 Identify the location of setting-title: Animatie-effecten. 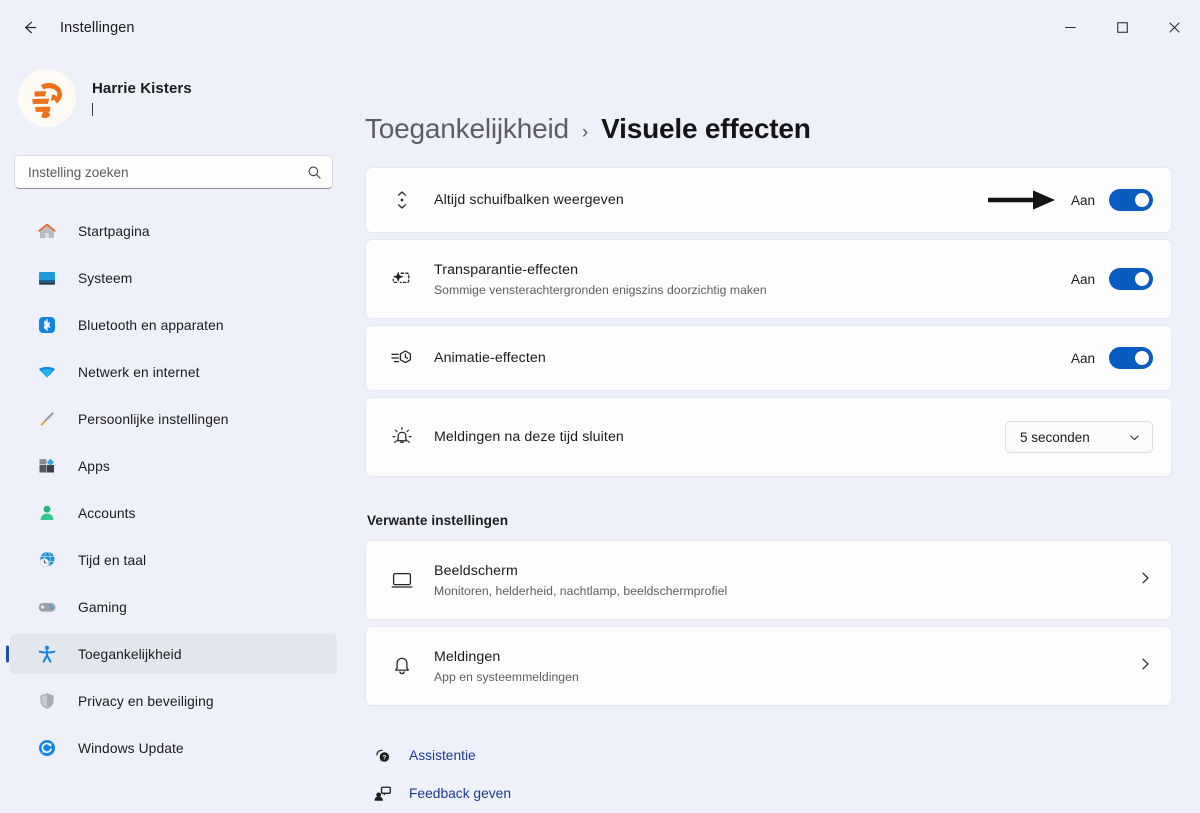
(490, 358).